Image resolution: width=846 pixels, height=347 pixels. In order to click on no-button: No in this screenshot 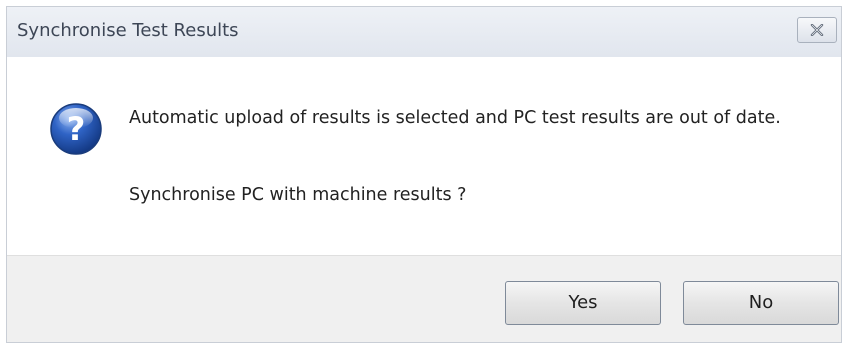, I will do `click(761, 303)`.